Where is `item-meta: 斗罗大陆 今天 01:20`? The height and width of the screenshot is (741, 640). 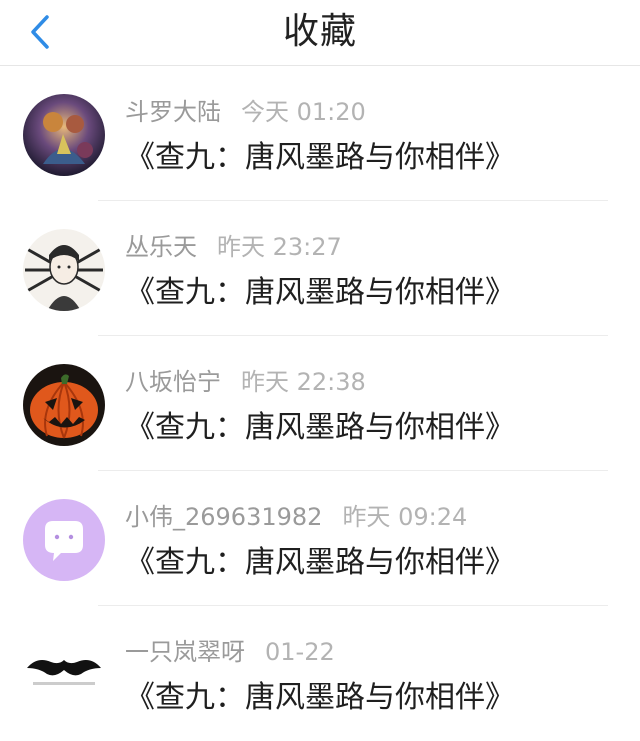
item-meta: 斗罗大陆 今天 01:20 is located at coordinates (245, 112).